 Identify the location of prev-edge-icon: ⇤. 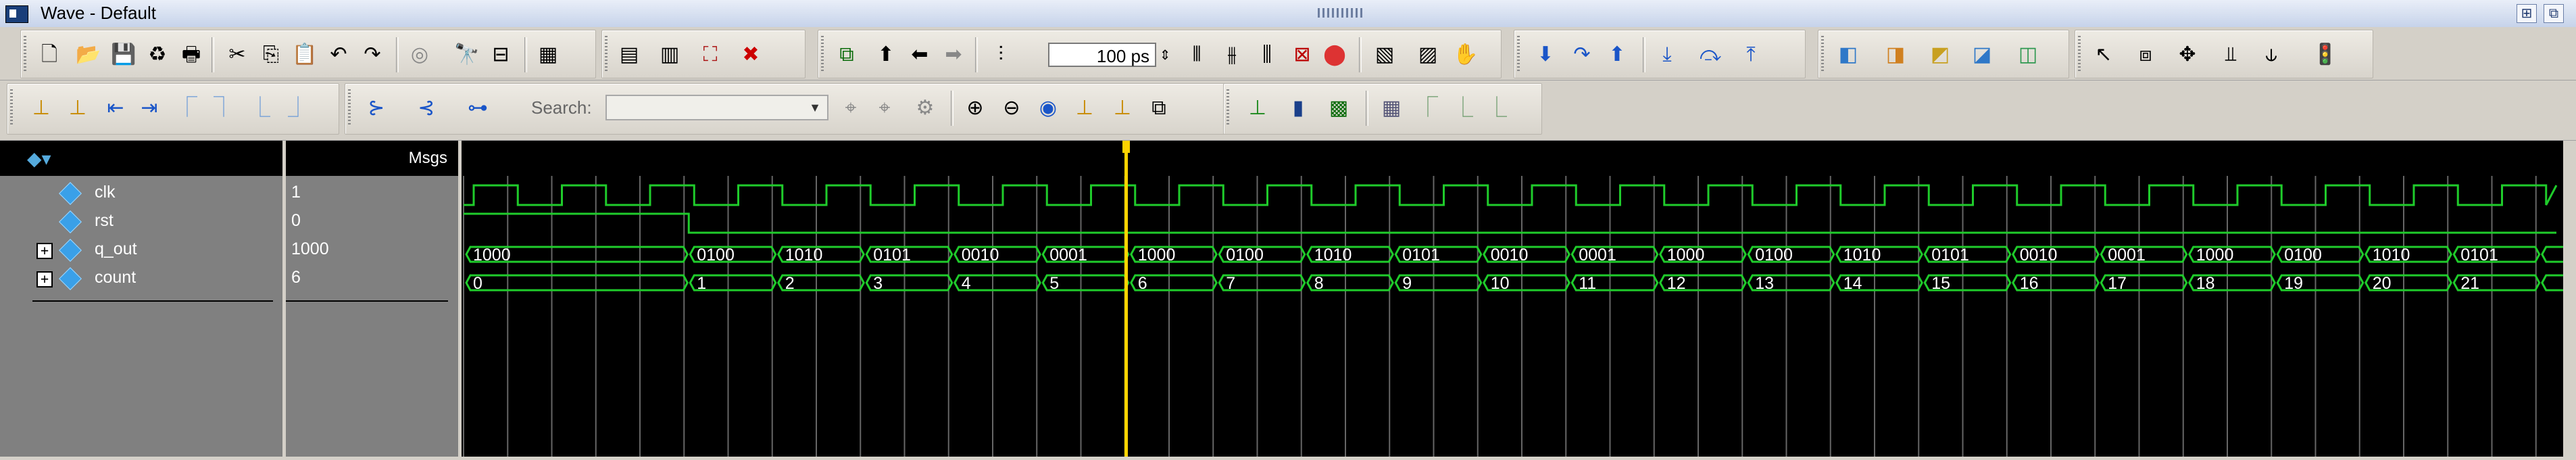
(115, 108).